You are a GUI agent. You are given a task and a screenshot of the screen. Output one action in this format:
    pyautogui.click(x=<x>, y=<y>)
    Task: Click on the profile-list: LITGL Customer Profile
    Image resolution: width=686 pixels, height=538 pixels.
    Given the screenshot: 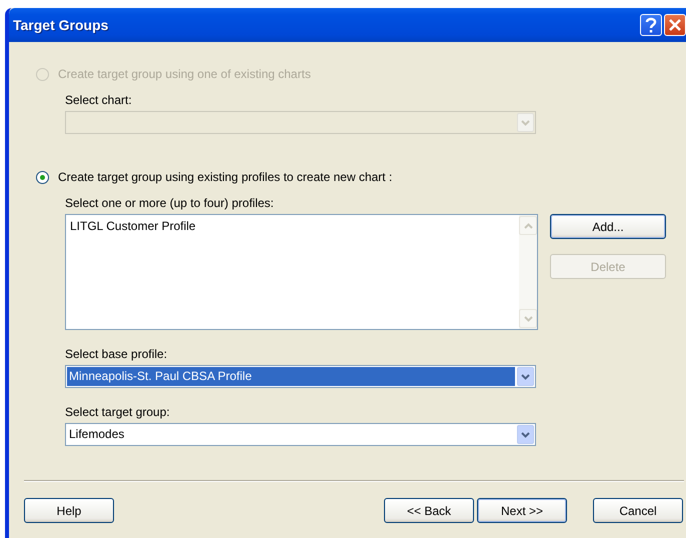 What is the action you would take?
    pyautogui.click(x=301, y=272)
    